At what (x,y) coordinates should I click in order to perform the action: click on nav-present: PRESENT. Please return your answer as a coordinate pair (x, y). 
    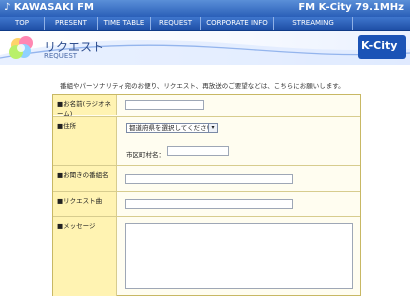
    Looking at the image, I should click on (71, 23).